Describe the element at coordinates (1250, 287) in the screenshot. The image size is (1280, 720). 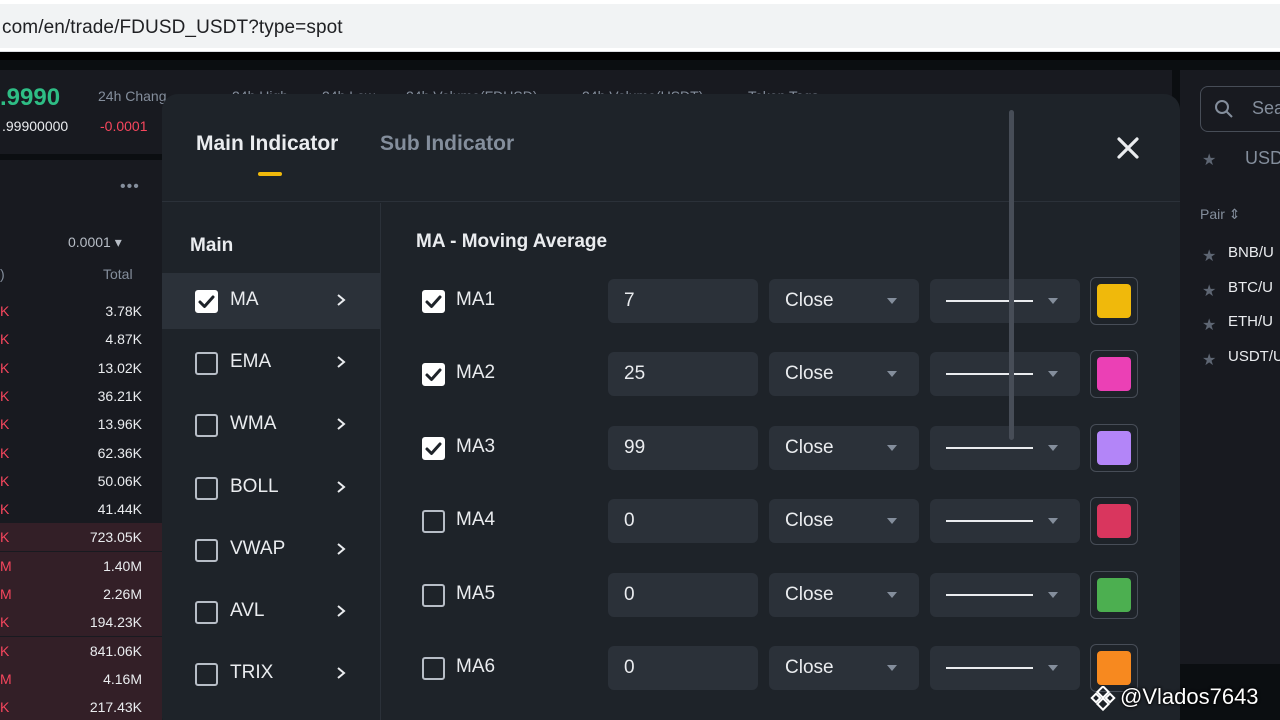
I see `market-pair-item: BTC/U` at that location.